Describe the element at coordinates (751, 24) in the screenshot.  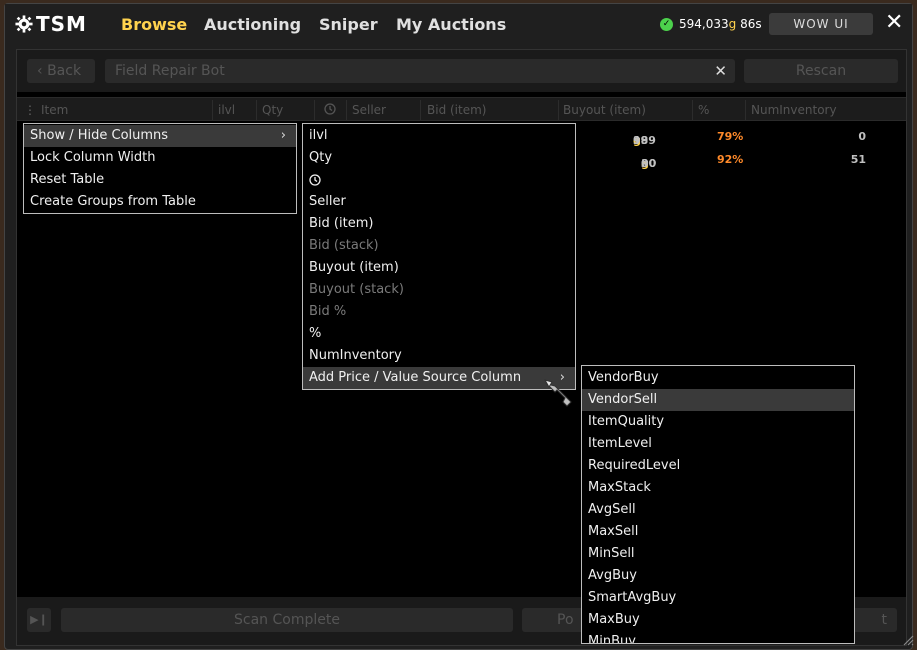
I see `silver-amount: 86s` at that location.